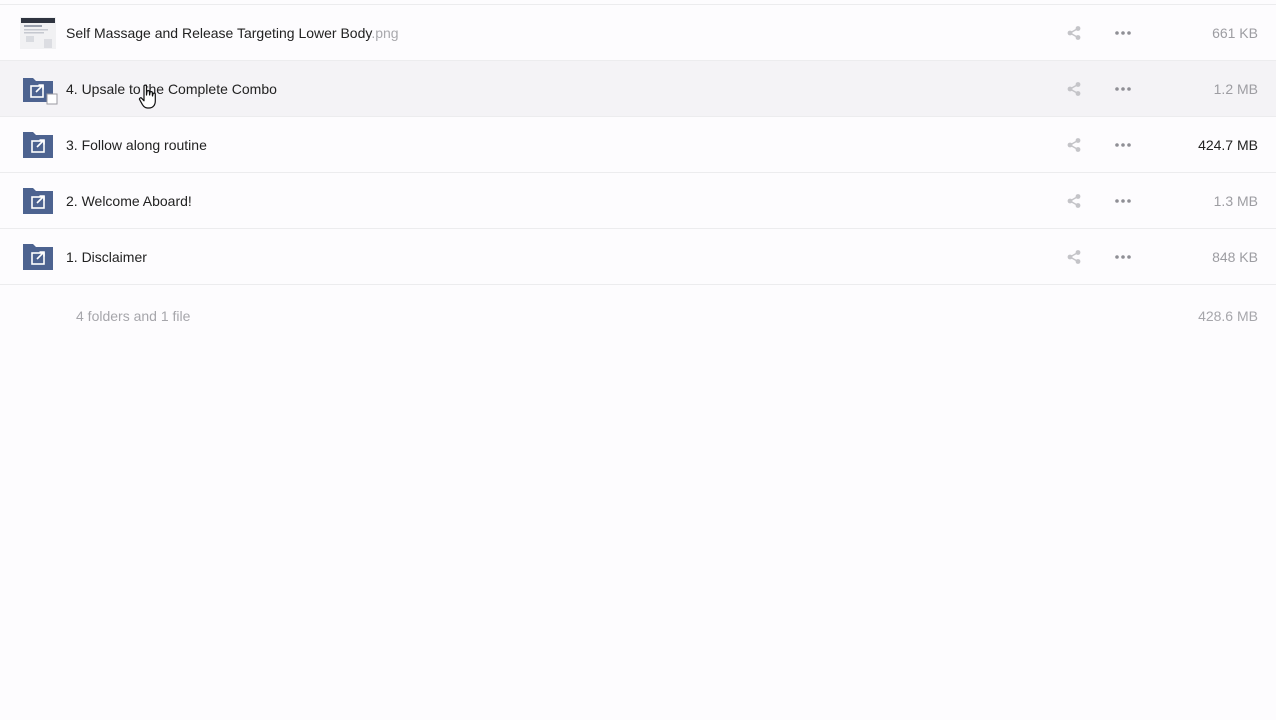 This screenshot has height=720, width=1276. What do you see at coordinates (1235, 32) in the screenshot?
I see `file-size: 661 KB` at bounding box center [1235, 32].